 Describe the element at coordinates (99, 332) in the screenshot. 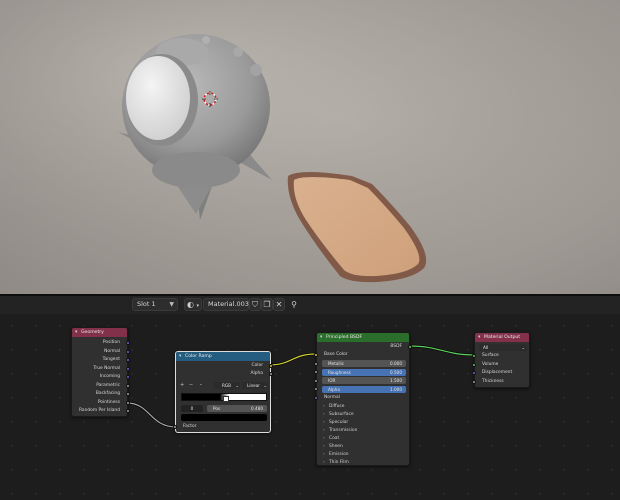

I see `geometry-node-title: Geometry` at that location.